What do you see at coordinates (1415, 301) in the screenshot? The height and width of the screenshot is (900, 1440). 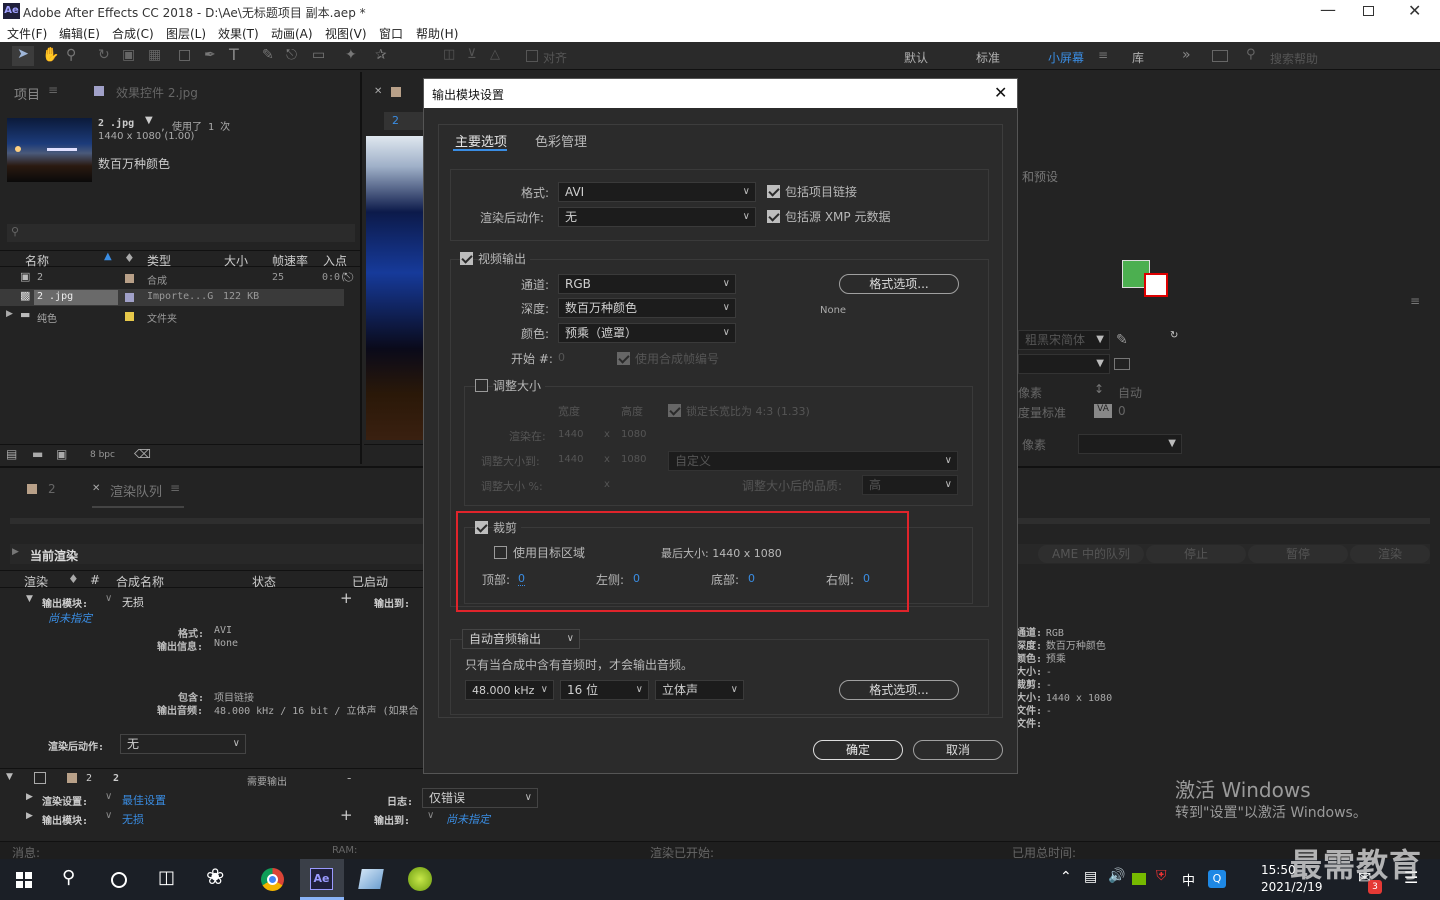 I see `character-menu-icon: ≡` at bounding box center [1415, 301].